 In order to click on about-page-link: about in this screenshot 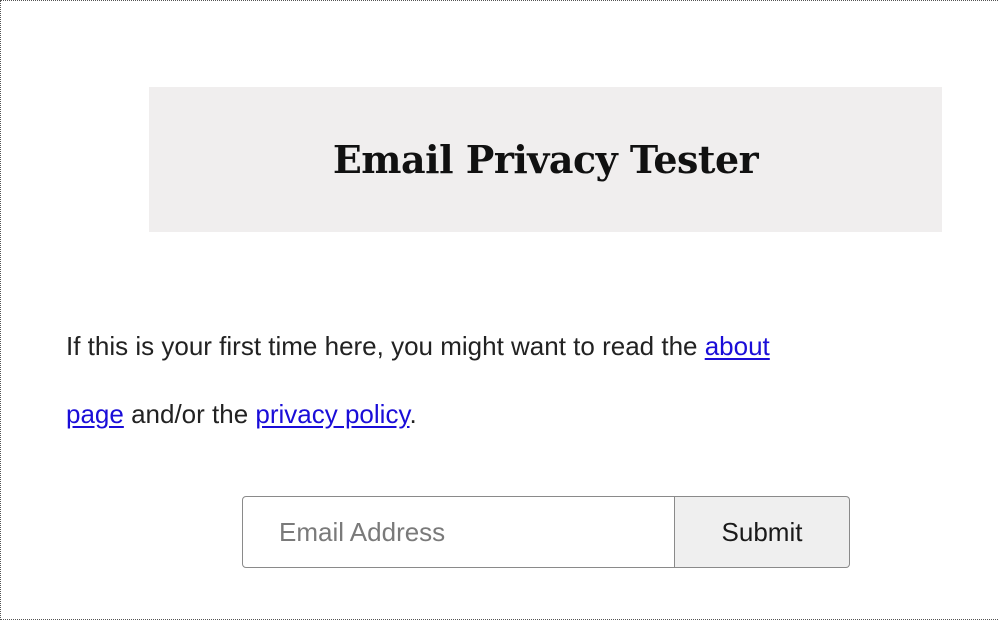, I will do `click(737, 346)`.